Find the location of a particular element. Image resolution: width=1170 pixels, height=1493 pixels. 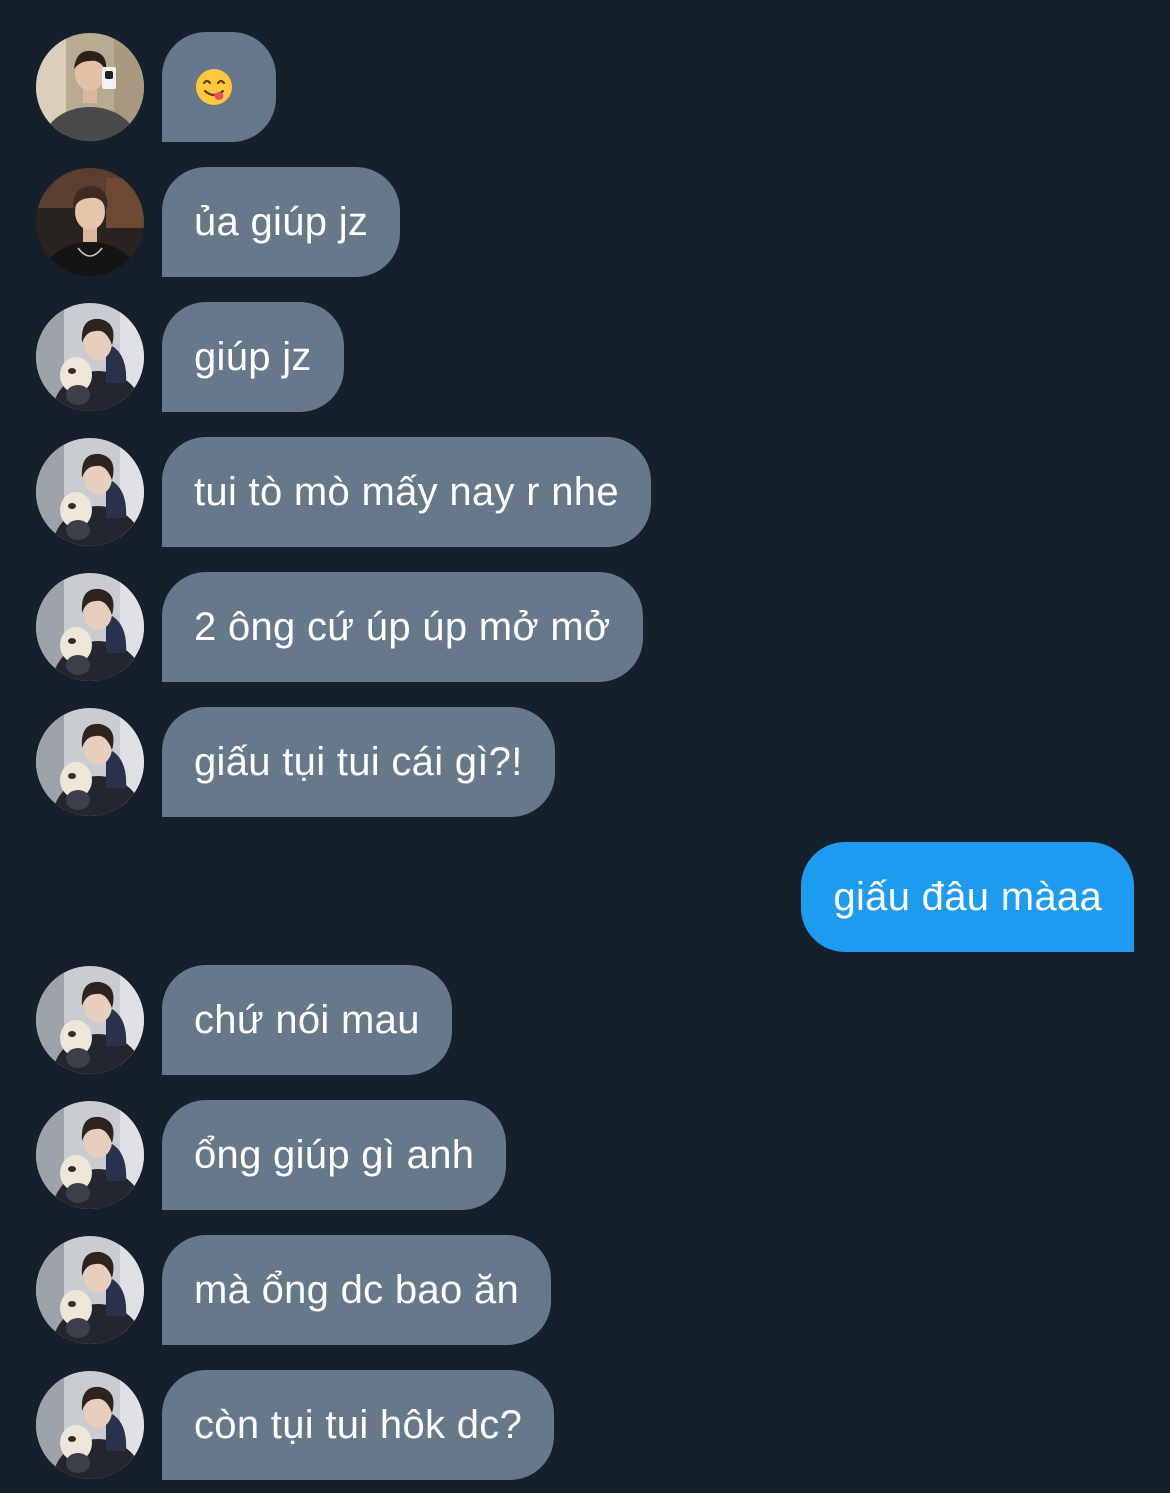

avatar-dark-portrait is located at coordinates (90, 222).